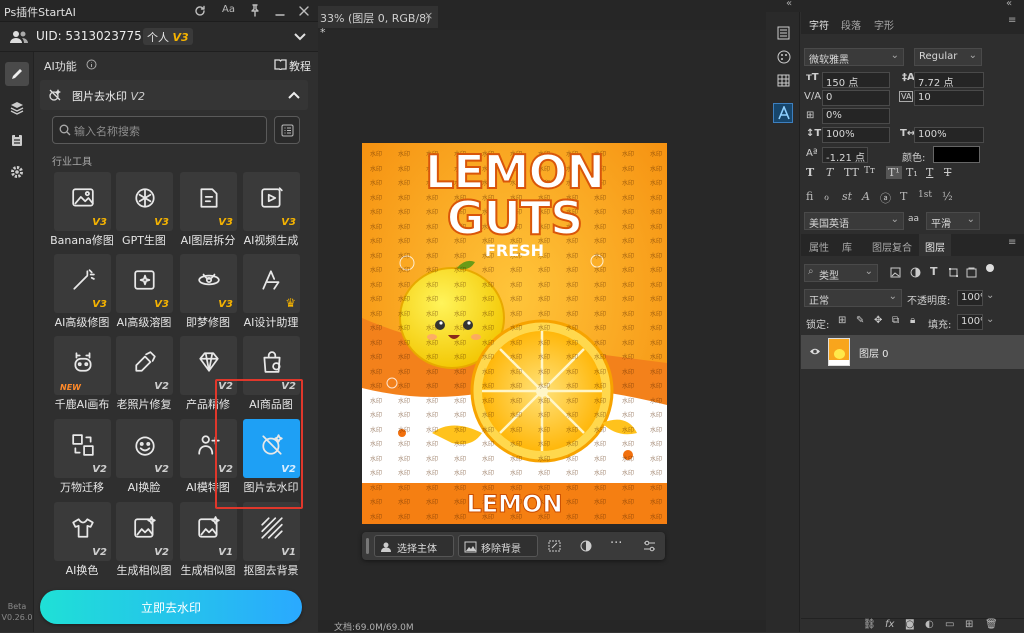 The image size is (1024, 633). Describe the element at coordinates (414, 546) in the screenshot. I see `select-subject-button: 选择主体` at that location.